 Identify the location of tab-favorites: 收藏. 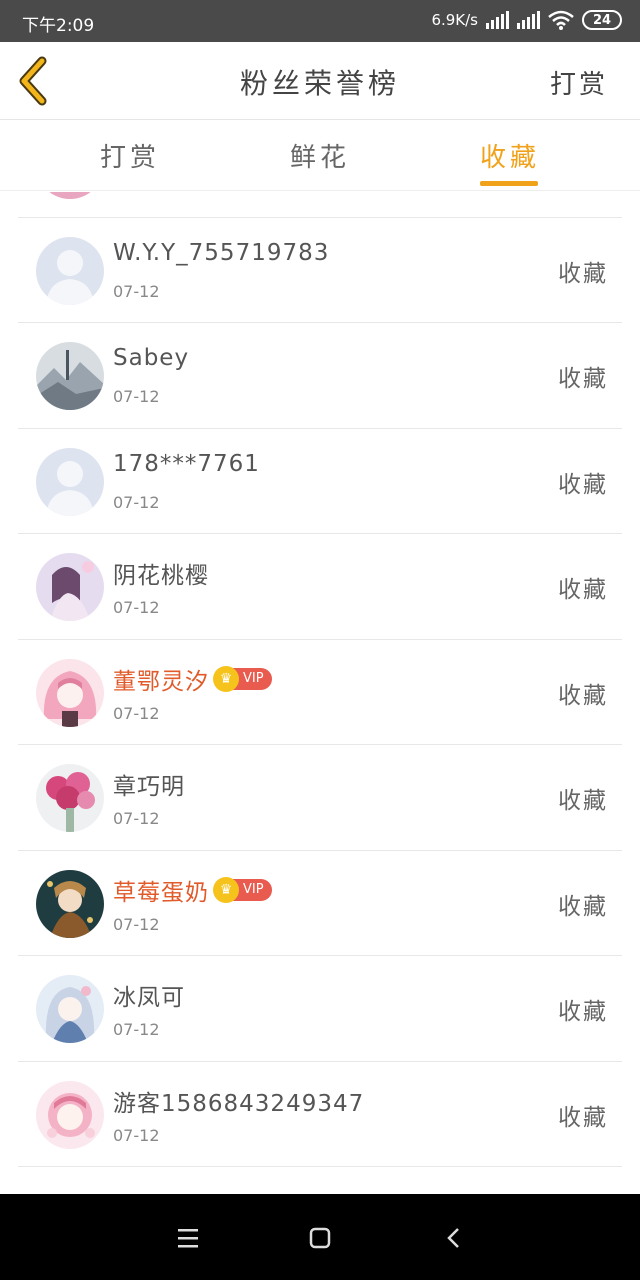
(510, 155).